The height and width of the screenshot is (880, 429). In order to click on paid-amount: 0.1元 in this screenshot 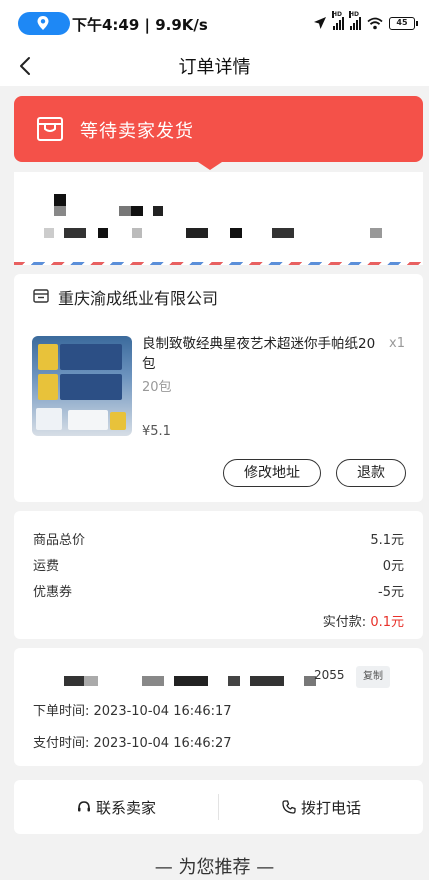, I will do `click(387, 622)`.